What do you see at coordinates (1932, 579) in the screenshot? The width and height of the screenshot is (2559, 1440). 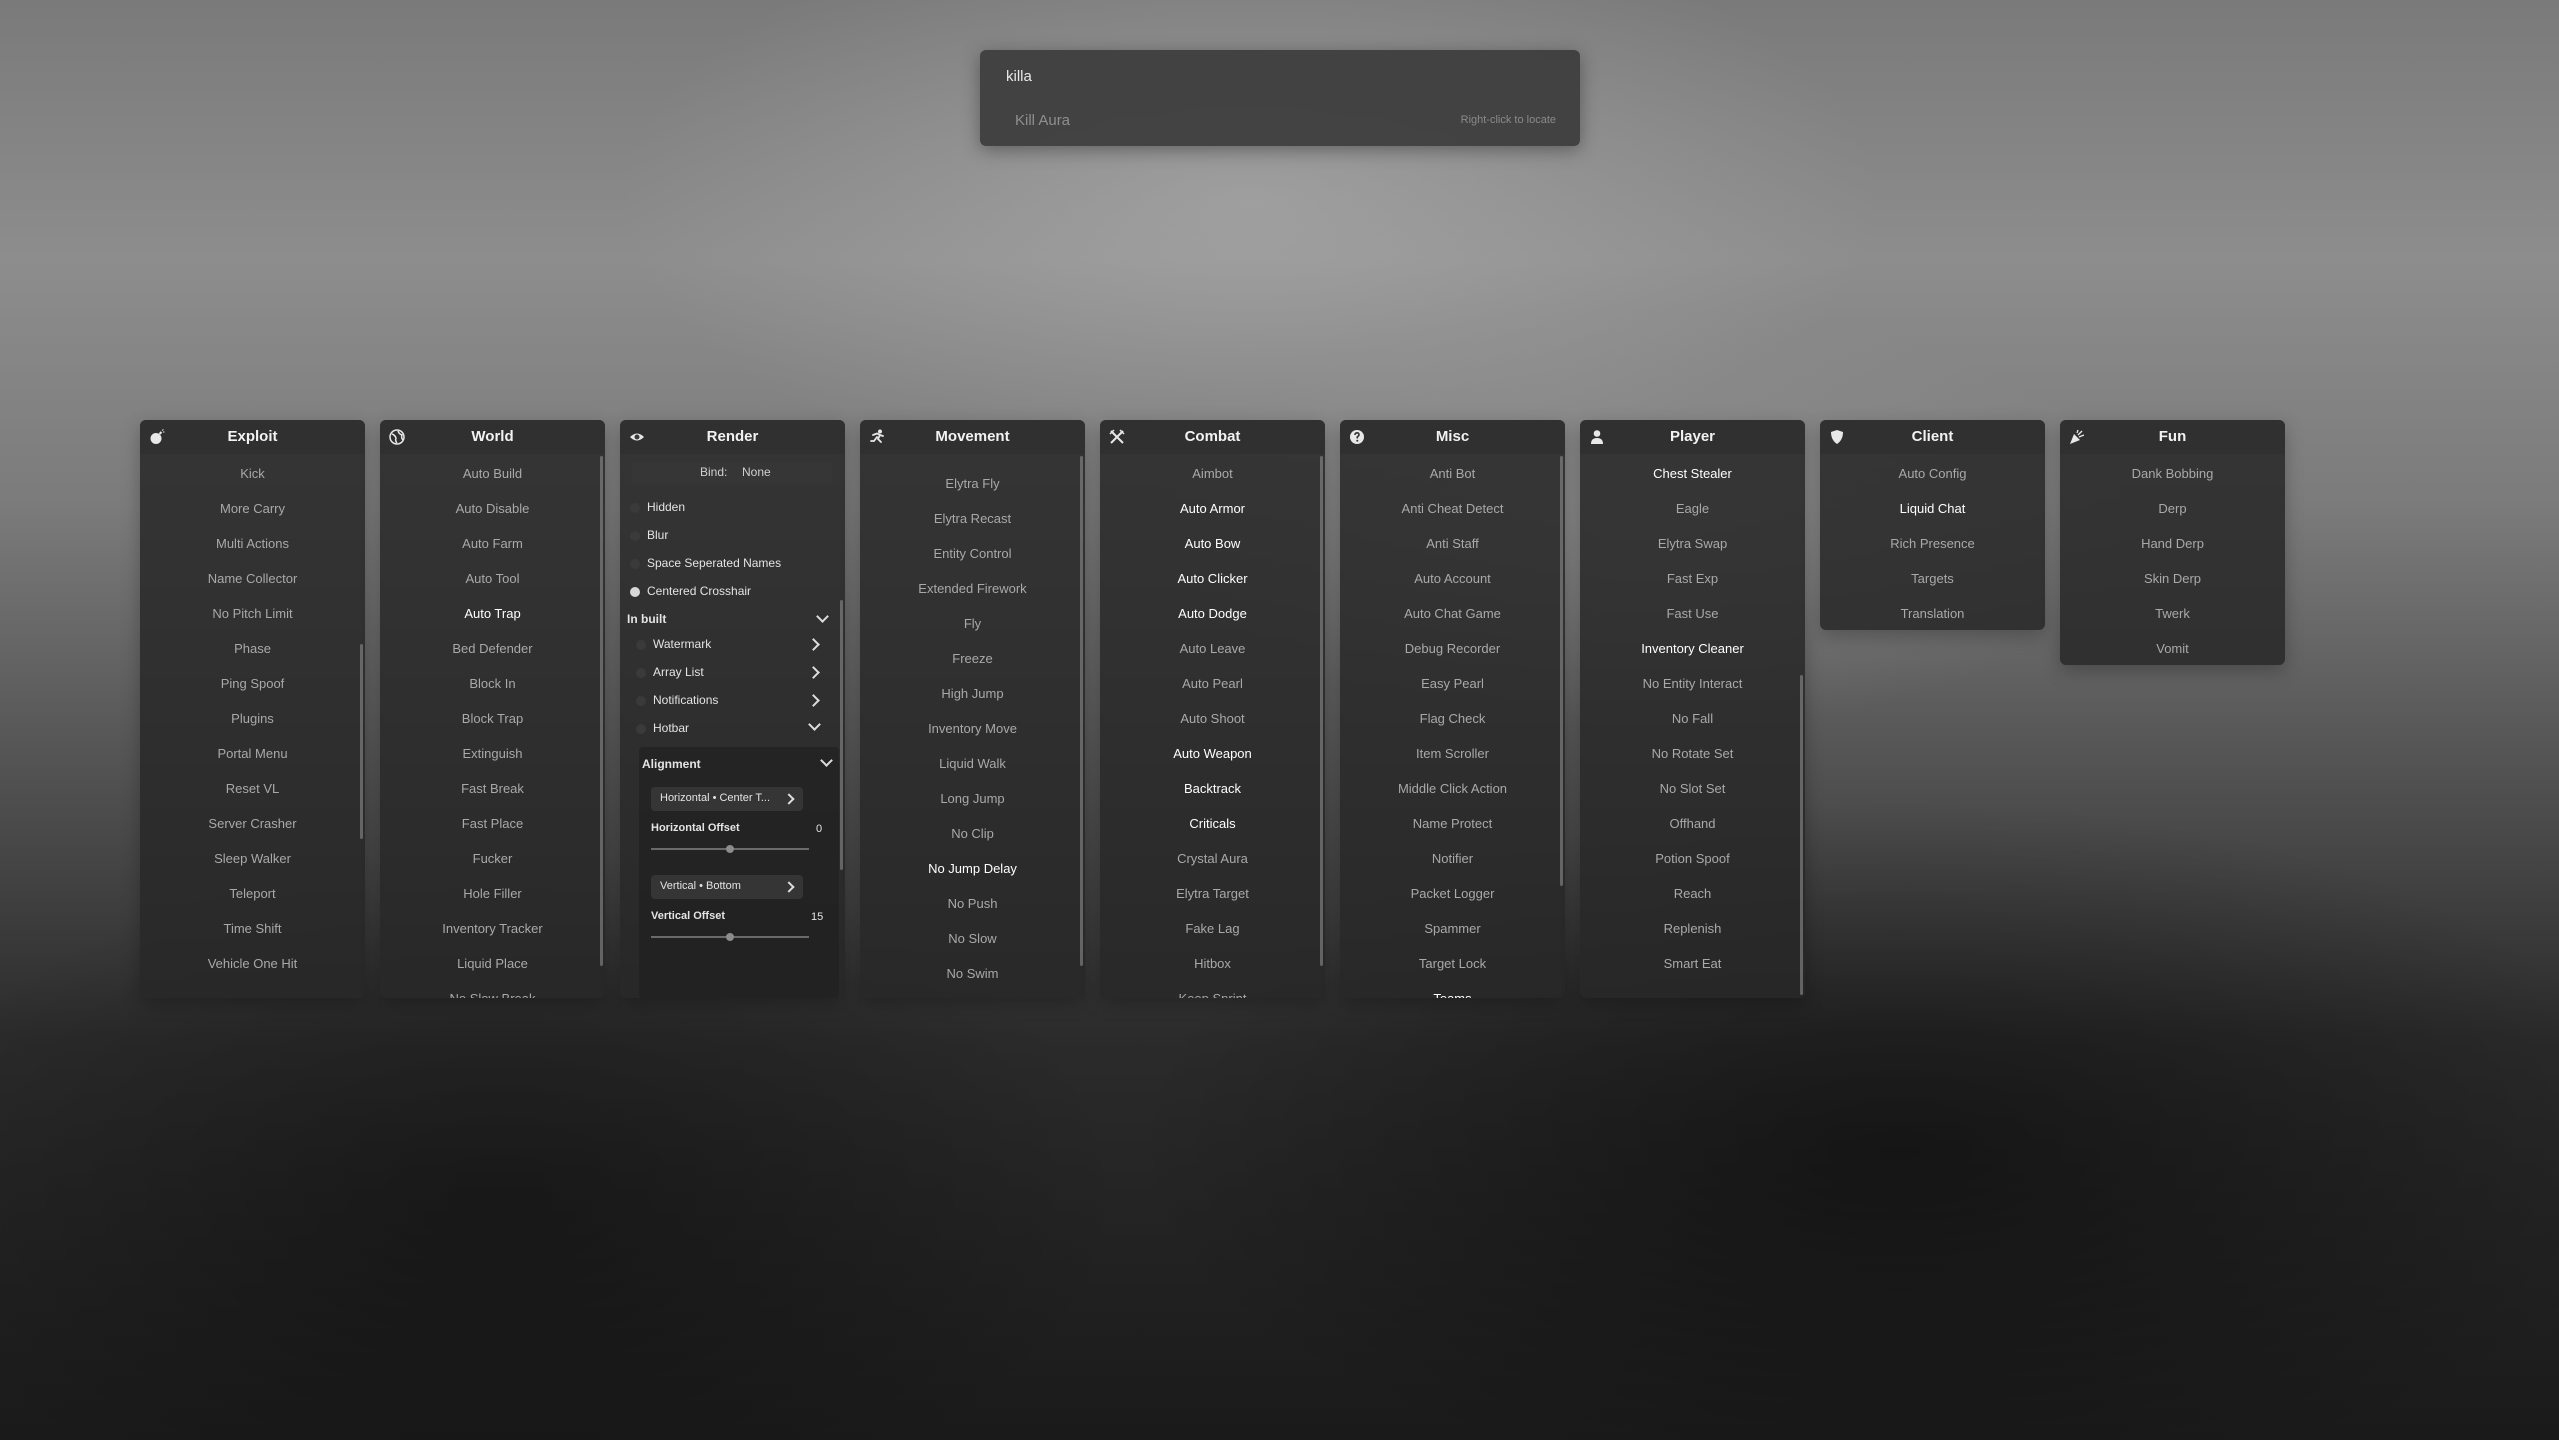 I see `module-item: Targets` at bounding box center [1932, 579].